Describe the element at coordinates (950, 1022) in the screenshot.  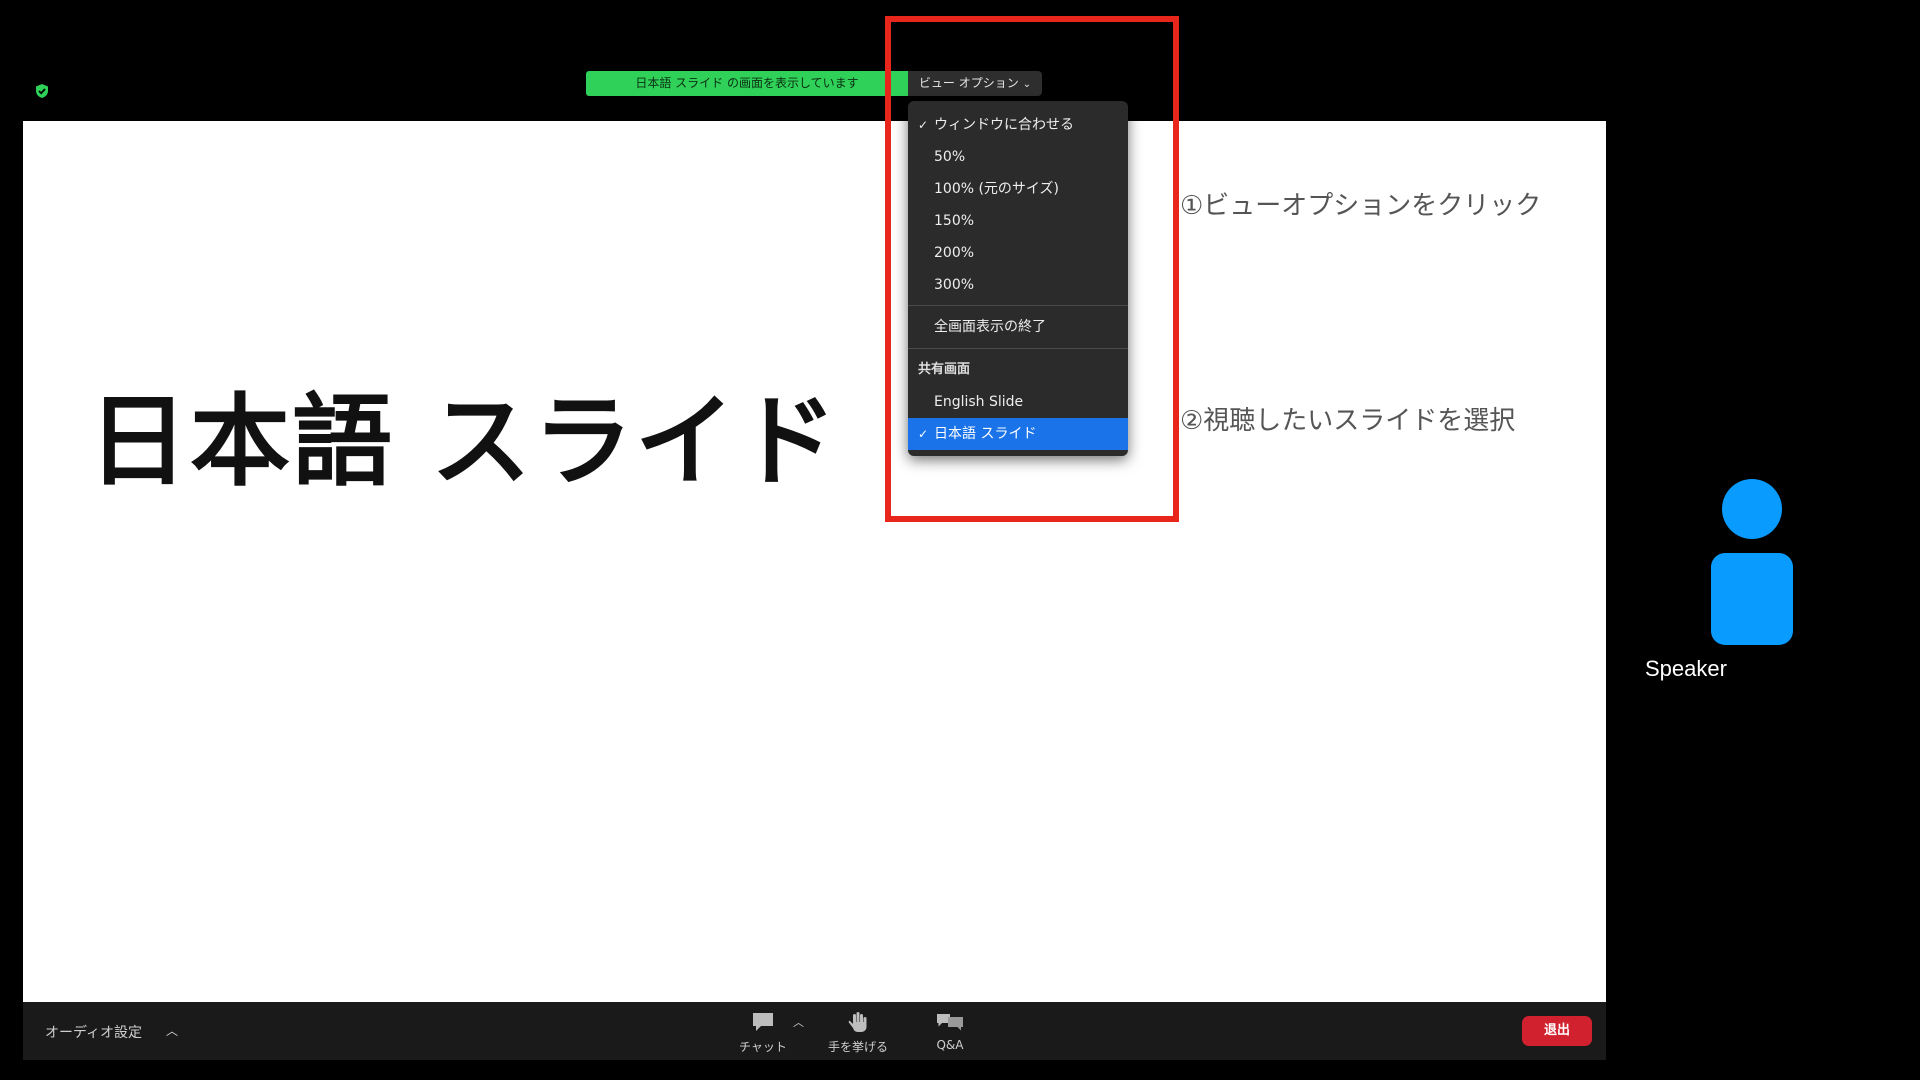
I see `qa-icon` at that location.